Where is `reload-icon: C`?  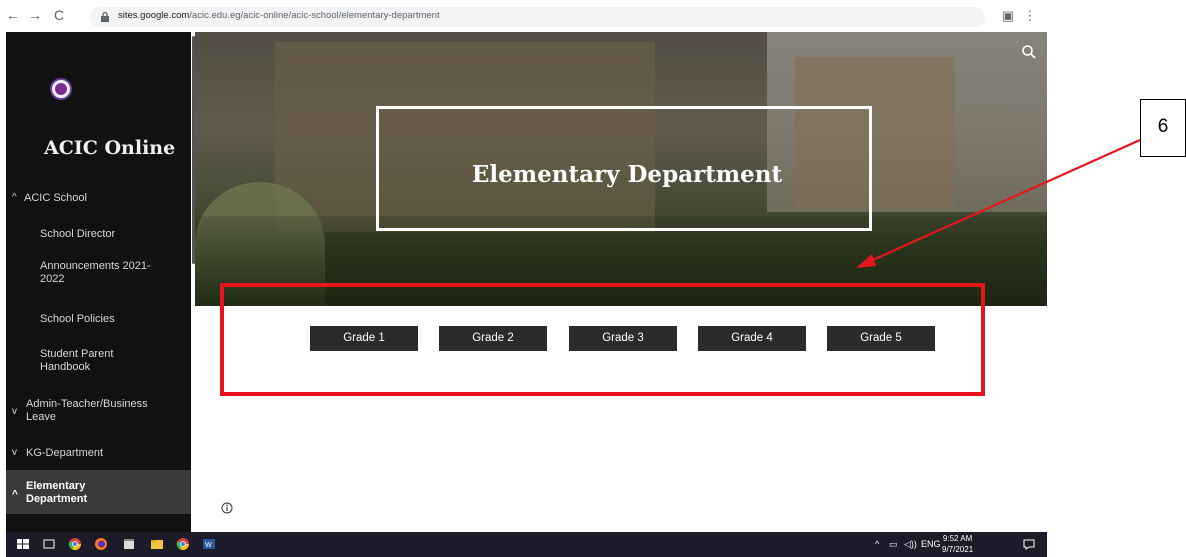
reload-icon: C is located at coordinates (59, 15).